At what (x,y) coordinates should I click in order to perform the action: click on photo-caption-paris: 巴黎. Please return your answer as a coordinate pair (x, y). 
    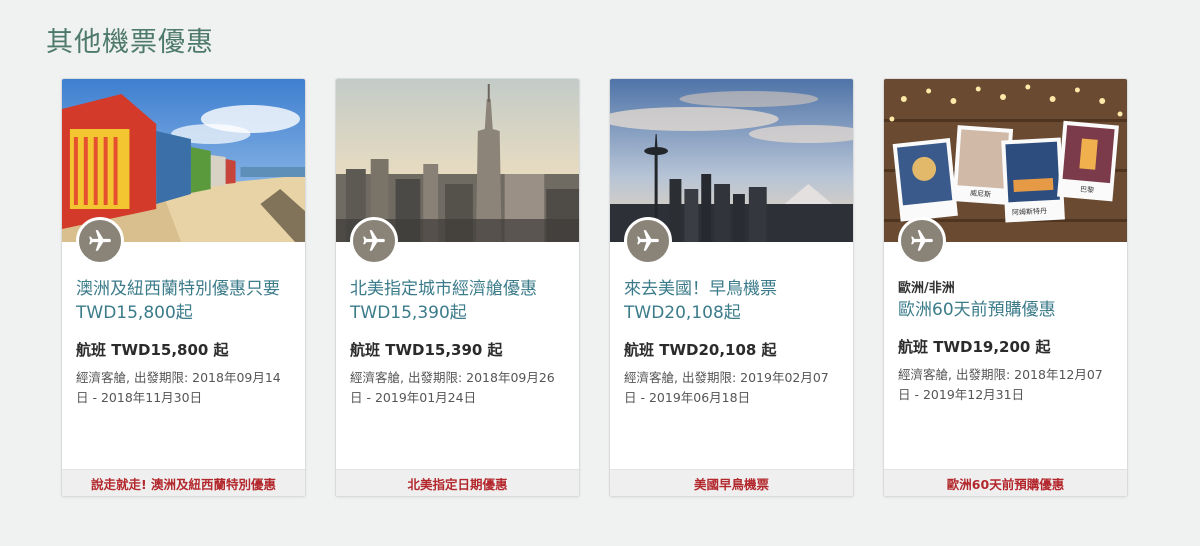
    Looking at the image, I should click on (1087, 190).